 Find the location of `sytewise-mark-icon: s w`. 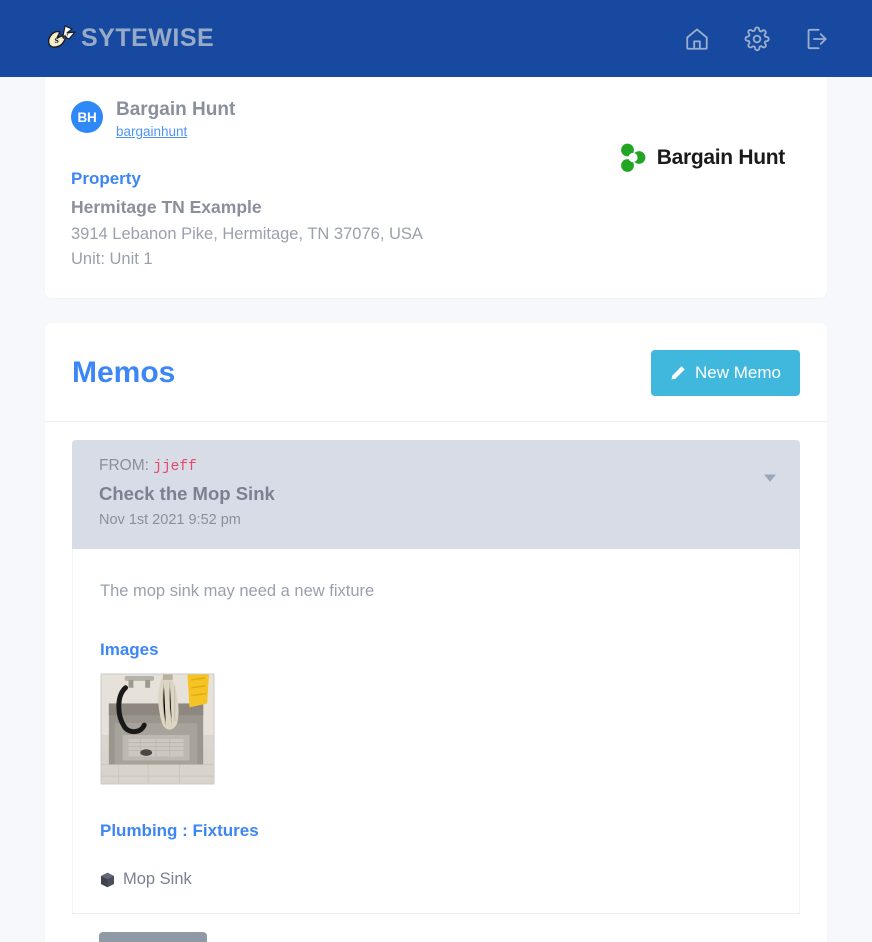

sytewise-mark-icon: s w is located at coordinates (62, 39).